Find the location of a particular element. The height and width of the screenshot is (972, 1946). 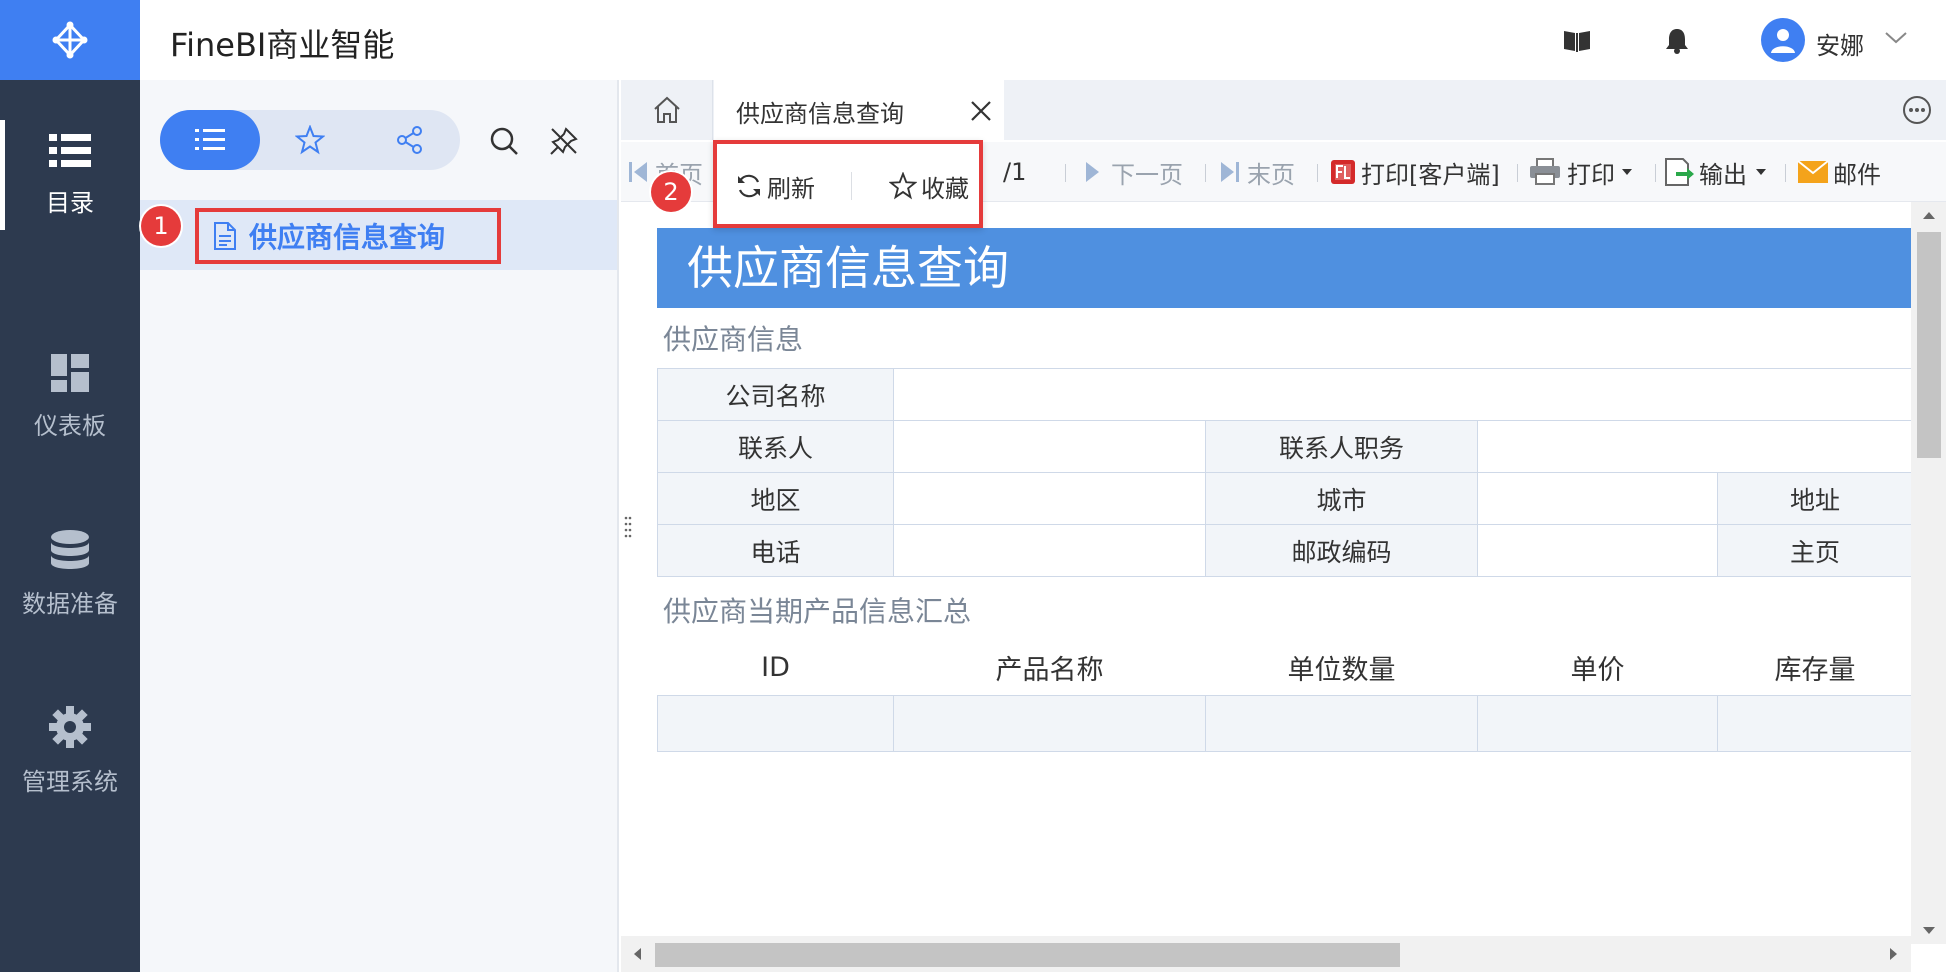

nav-item-admin: 管理系统 is located at coordinates (70, 751).